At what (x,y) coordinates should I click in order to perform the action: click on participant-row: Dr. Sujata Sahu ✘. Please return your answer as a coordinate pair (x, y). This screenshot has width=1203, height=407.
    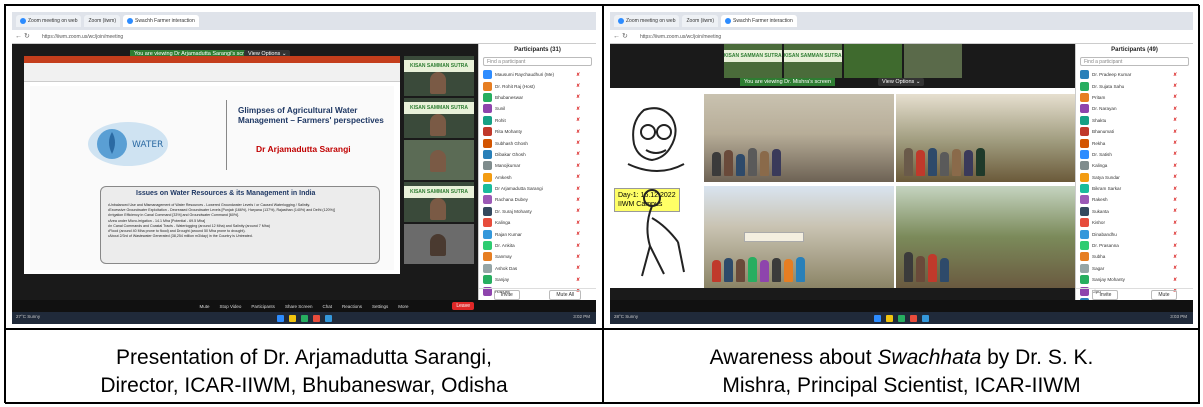
    Looking at the image, I should click on (1134, 85).